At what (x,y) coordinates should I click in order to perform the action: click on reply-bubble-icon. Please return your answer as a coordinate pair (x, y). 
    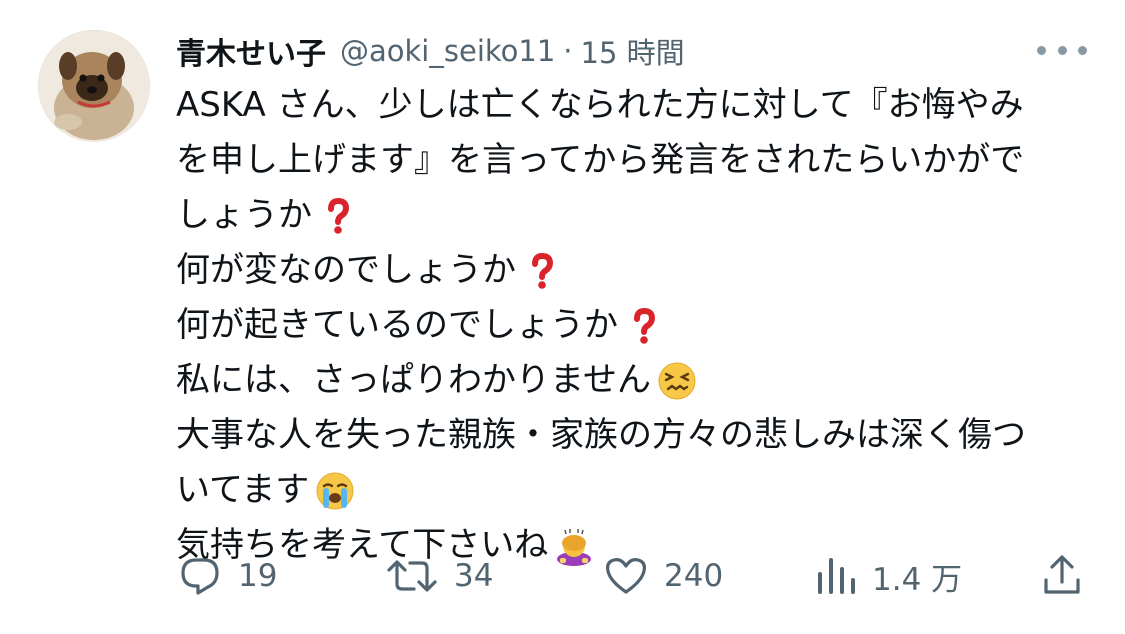
    Looking at the image, I should click on (200, 576).